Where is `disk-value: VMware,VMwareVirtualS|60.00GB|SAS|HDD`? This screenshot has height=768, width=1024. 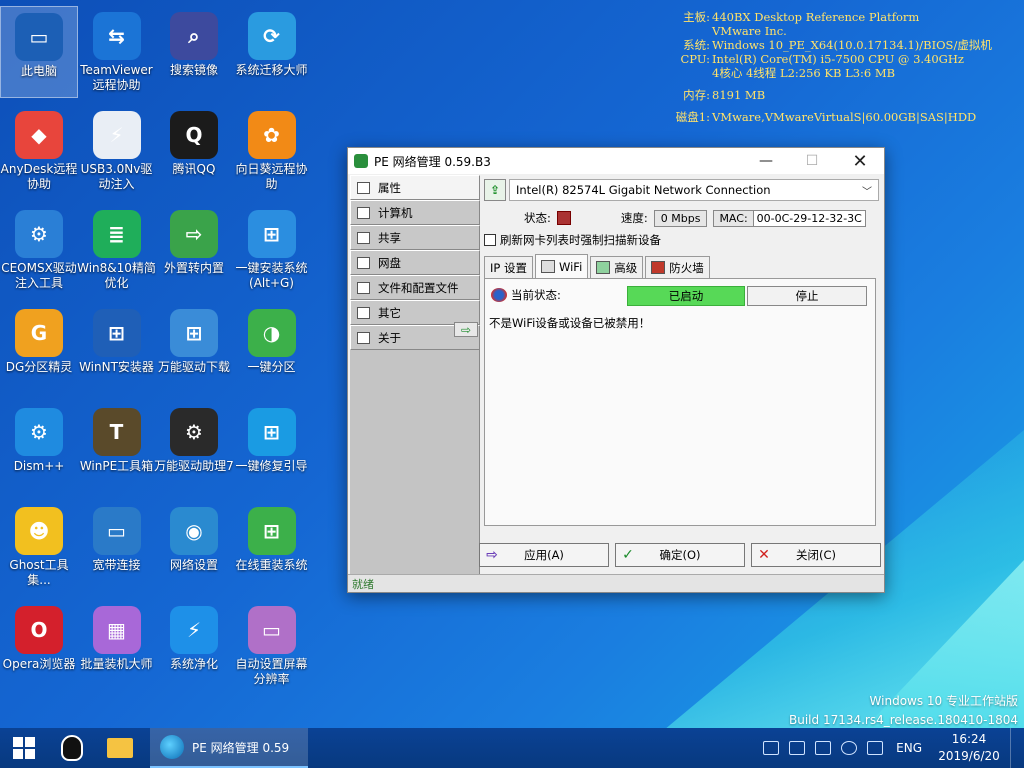 disk-value: VMware,VMwareVirtualS|60.00GB|SAS|HDD is located at coordinates (844, 117).